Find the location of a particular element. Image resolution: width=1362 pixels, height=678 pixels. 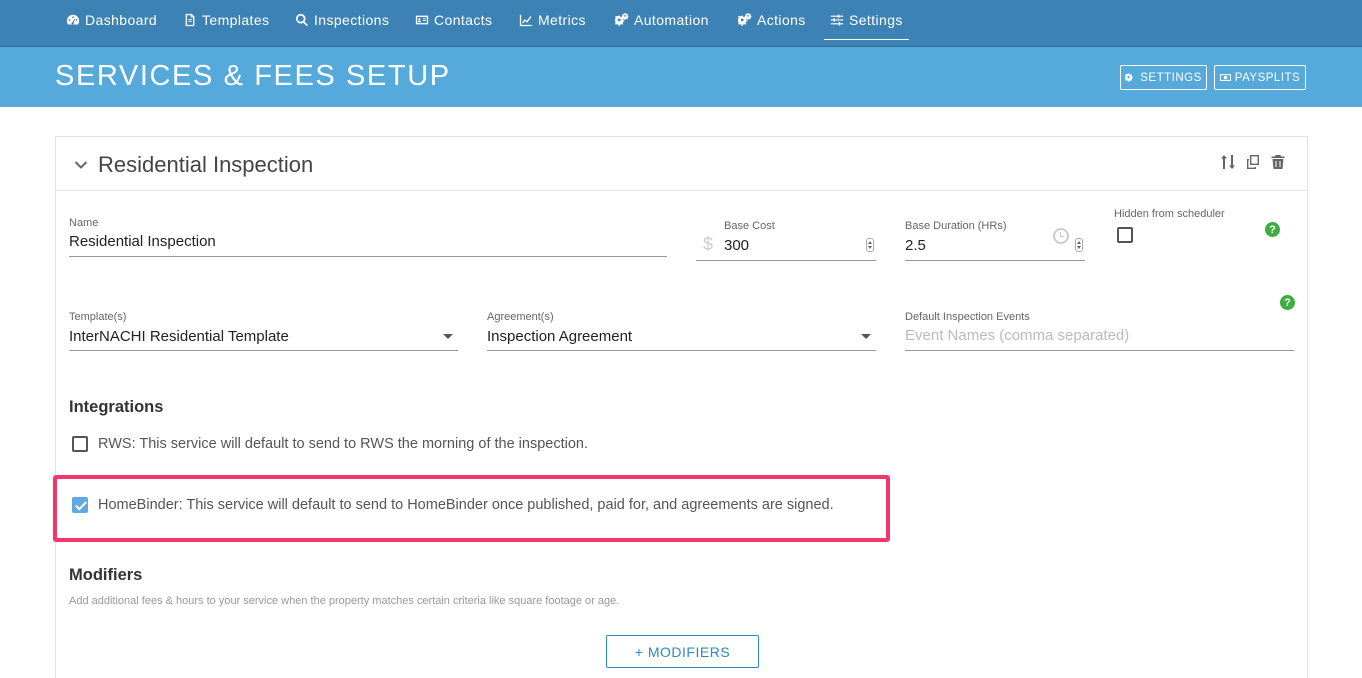

nav-inspections: Inspections is located at coordinates (342, 20).